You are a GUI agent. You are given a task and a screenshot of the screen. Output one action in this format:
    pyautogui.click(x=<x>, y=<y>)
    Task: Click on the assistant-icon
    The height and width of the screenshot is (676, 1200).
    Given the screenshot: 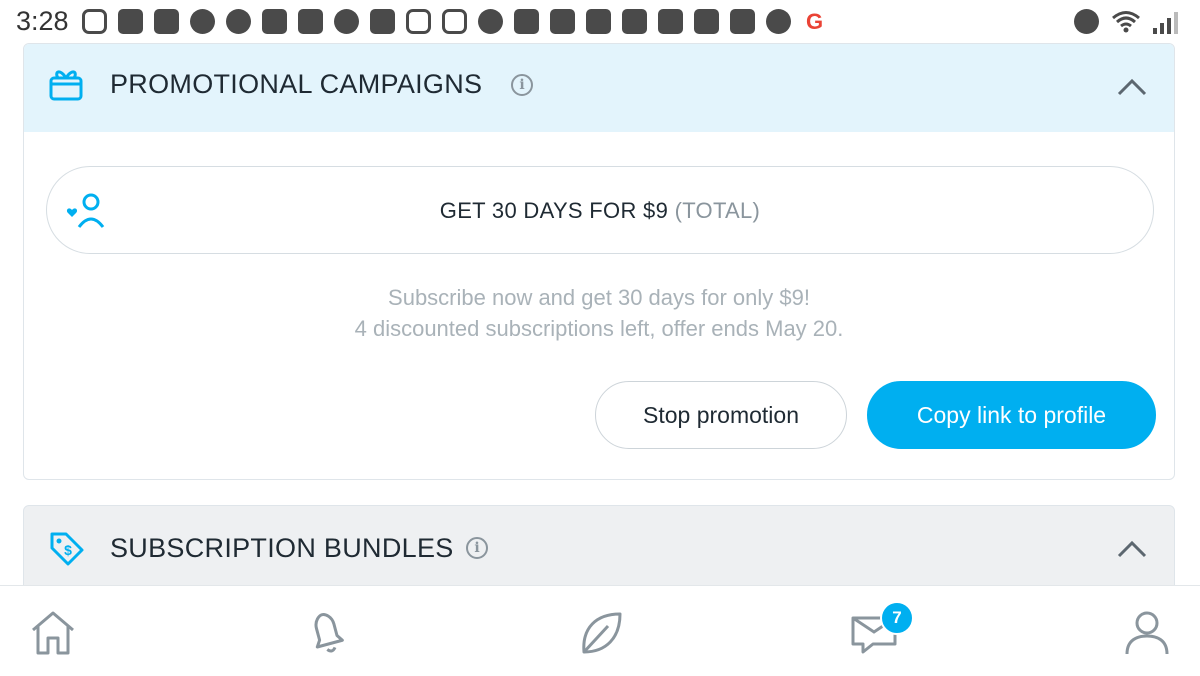 What is the action you would take?
    pyautogui.click(x=778, y=21)
    